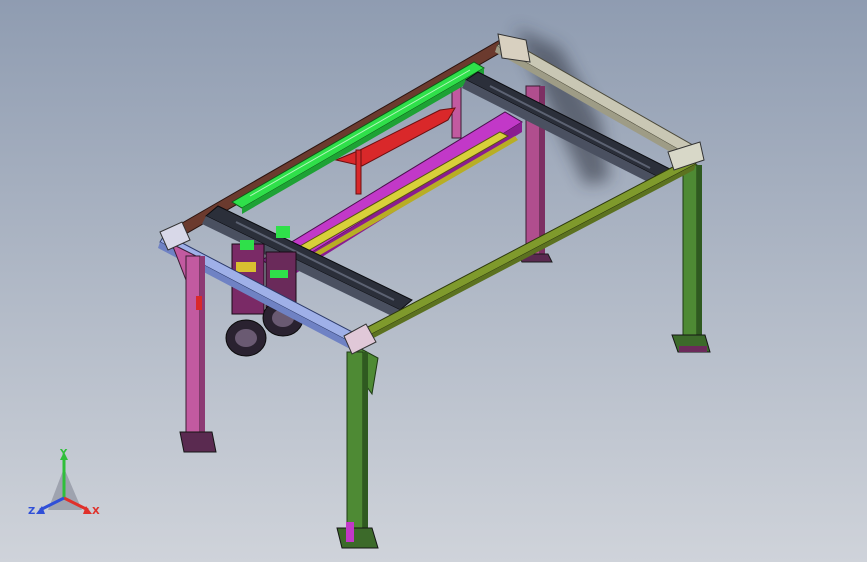 This screenshot has height=562, width=867. Describe the element at coordinates (194, 347) in the screenshot. I see `front-left-leg` at that location.